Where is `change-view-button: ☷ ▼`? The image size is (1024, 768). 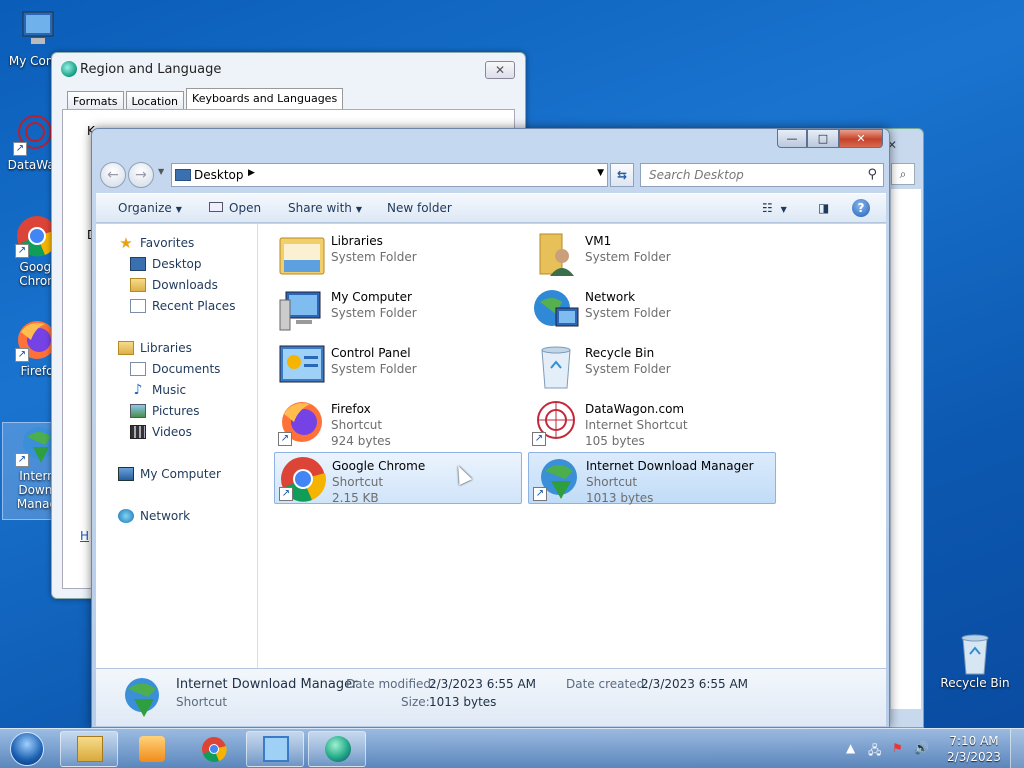 change-view-button: ☷ ▼ is located at coordinates (774, 208).